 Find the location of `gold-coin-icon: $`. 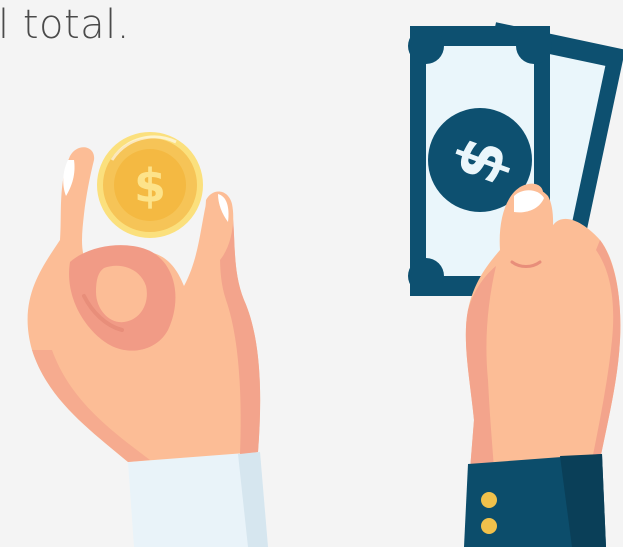

gold-coin-icon: $ is located at coordinates (150, 185).